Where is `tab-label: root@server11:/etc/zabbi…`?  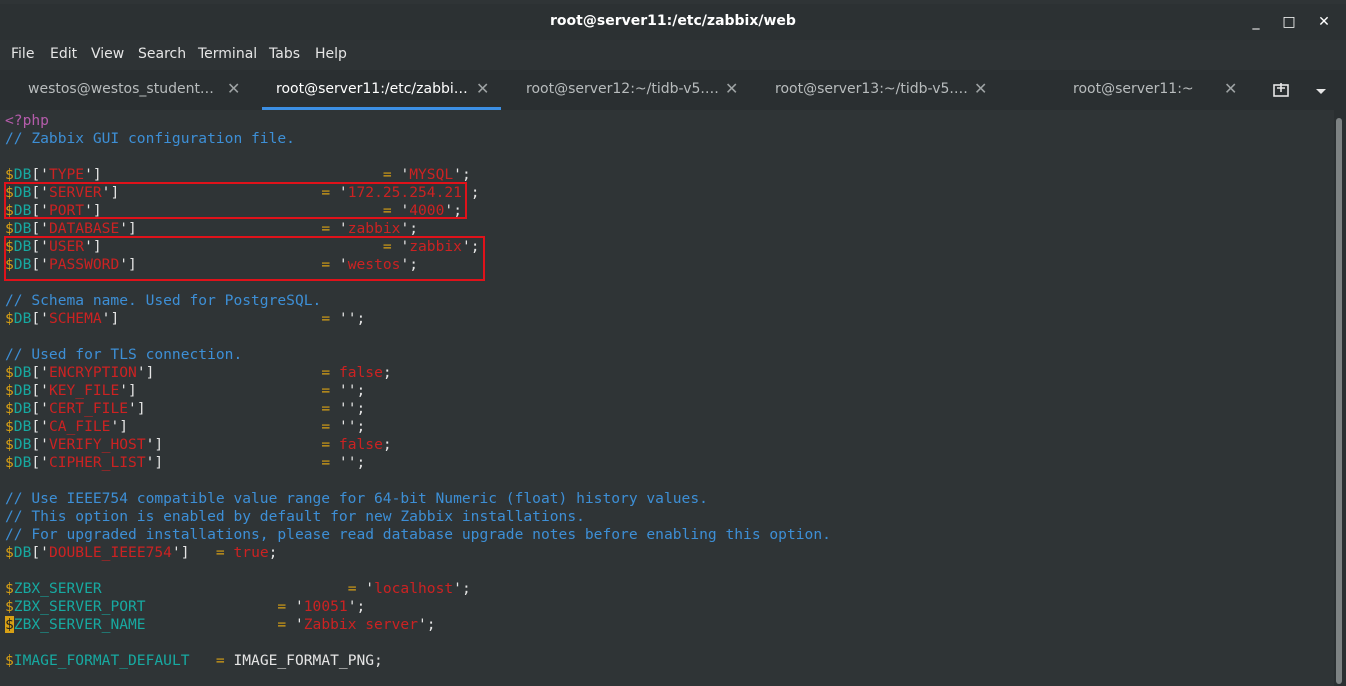 tab-label: root@server11:/etc/zabbi… is located at coordinates (372, 89).